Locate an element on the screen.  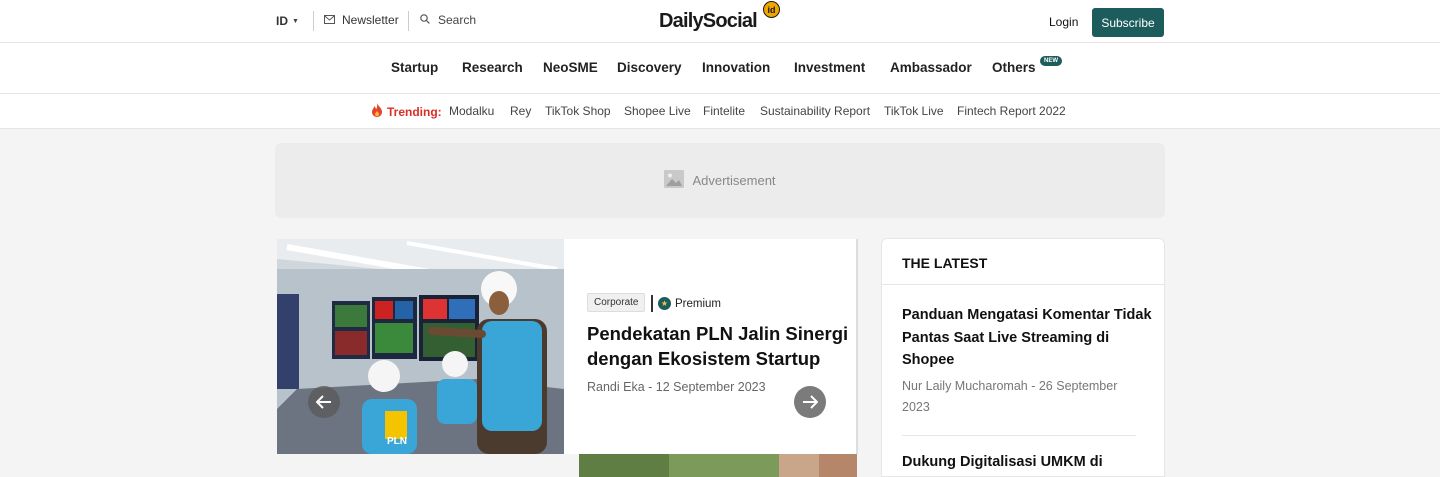
newsletter-label: Newsletter is located at coordinates (370, 20).